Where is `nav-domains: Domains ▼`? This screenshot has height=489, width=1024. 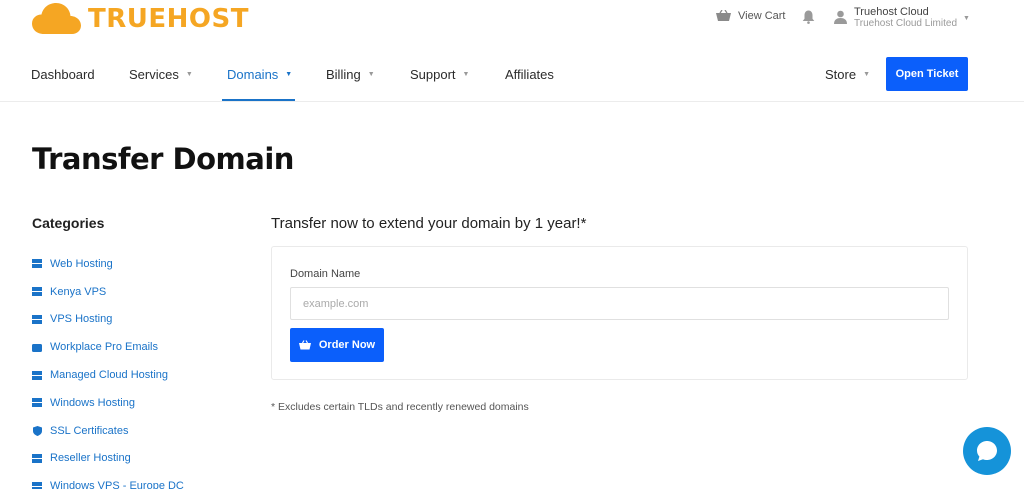 nav-domains: Domains ▼ is located at coordinates (259, 74).